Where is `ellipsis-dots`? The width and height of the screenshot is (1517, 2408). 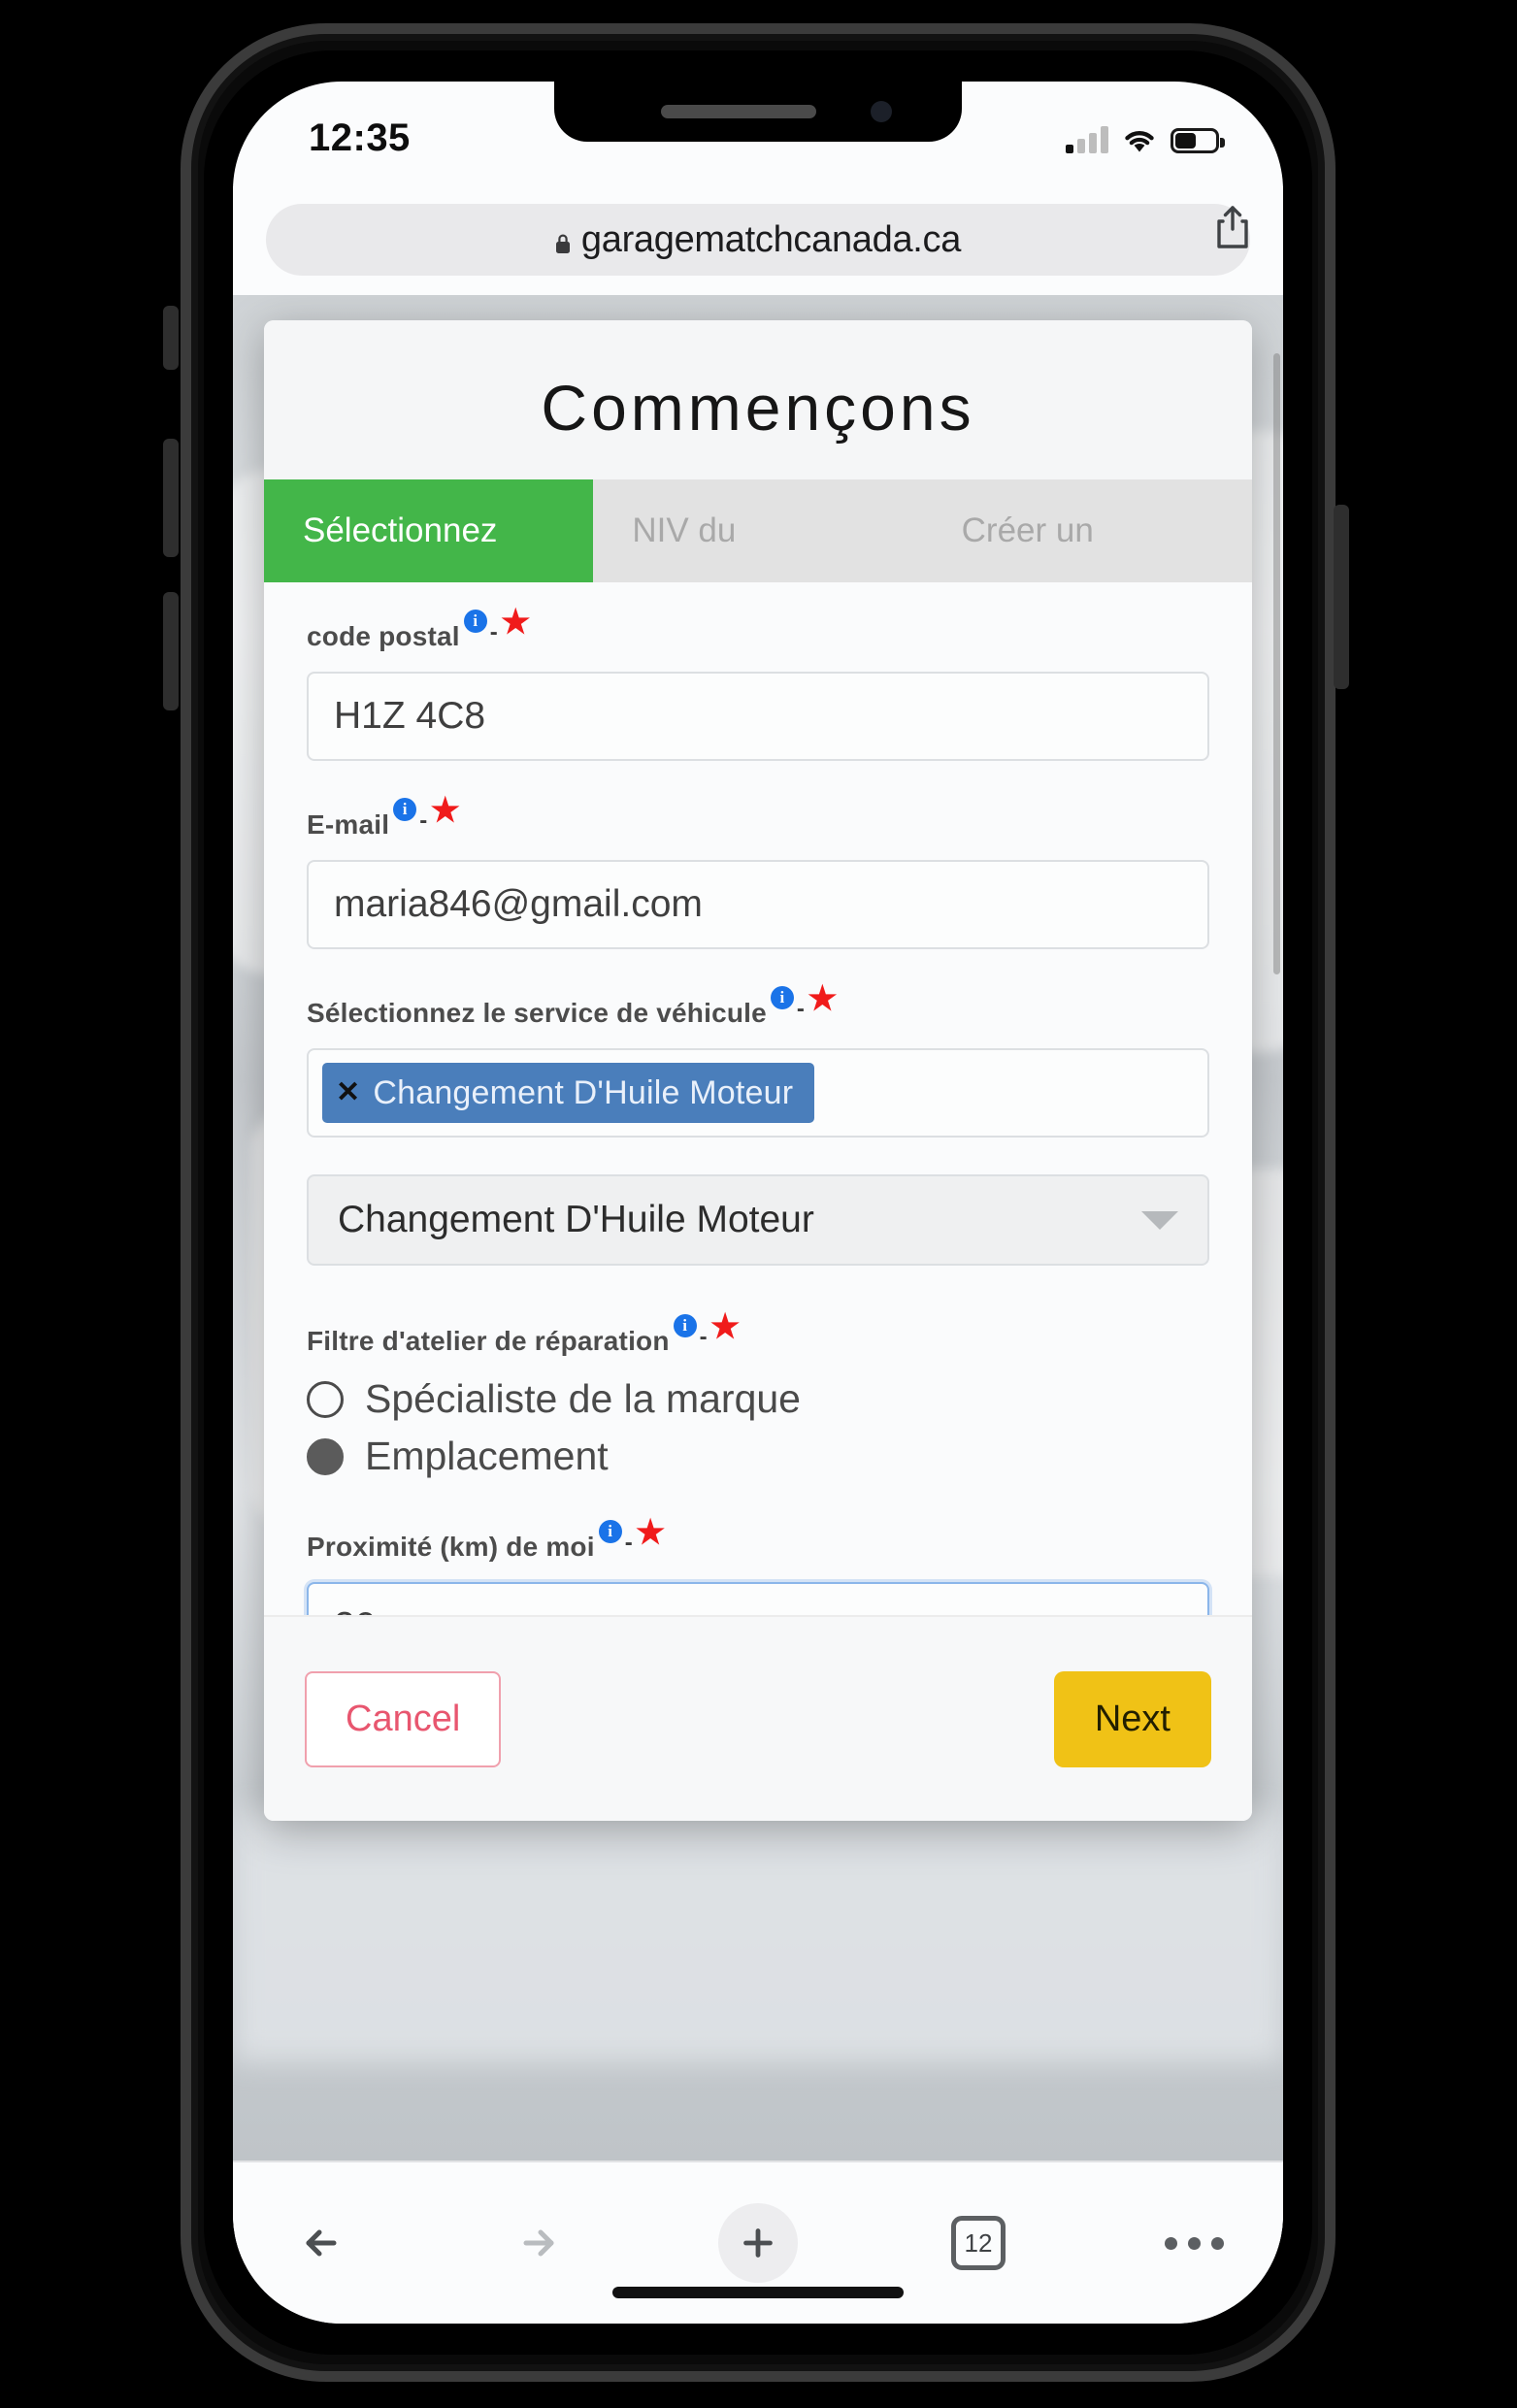
ellipsis-dots is located at coordinates (1194, 2243).